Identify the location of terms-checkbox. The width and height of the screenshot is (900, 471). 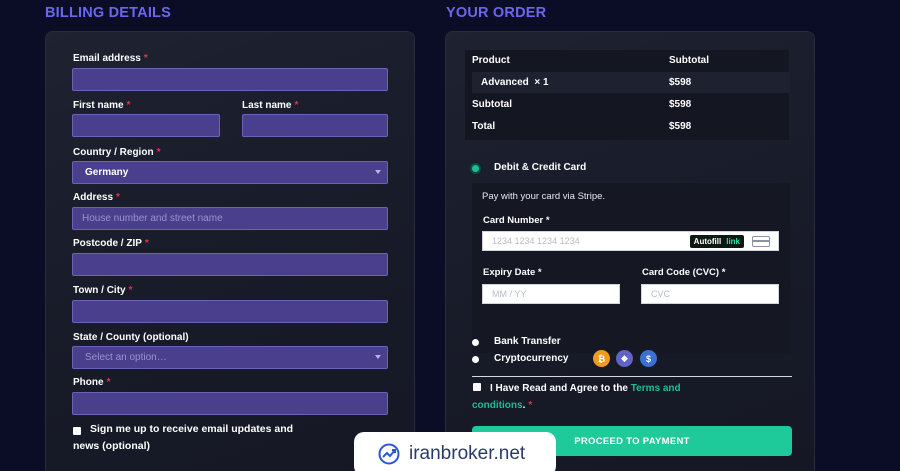
(477, 387).